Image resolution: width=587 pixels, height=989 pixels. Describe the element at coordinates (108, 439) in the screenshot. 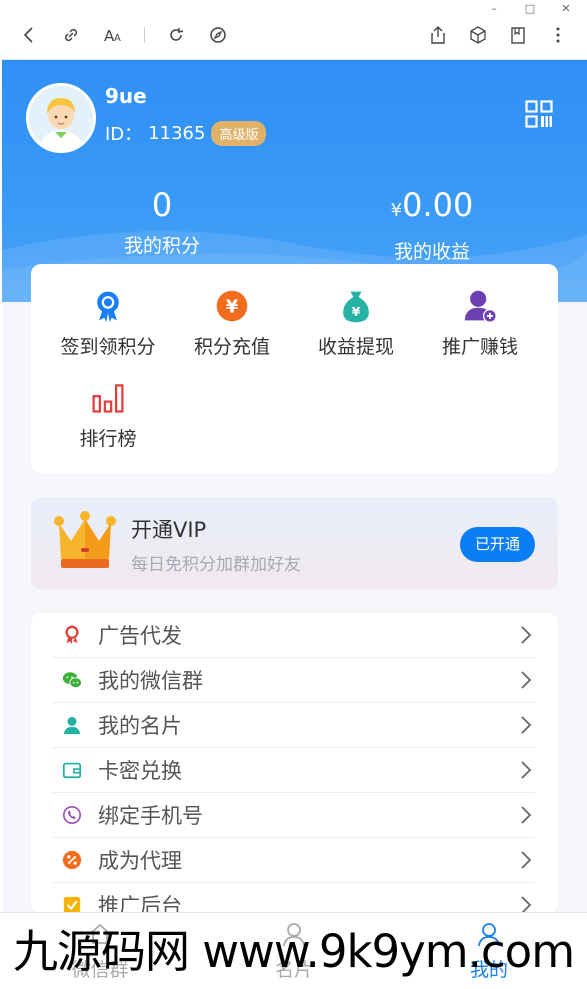

I see `grid-label: 排行榜` at that location.